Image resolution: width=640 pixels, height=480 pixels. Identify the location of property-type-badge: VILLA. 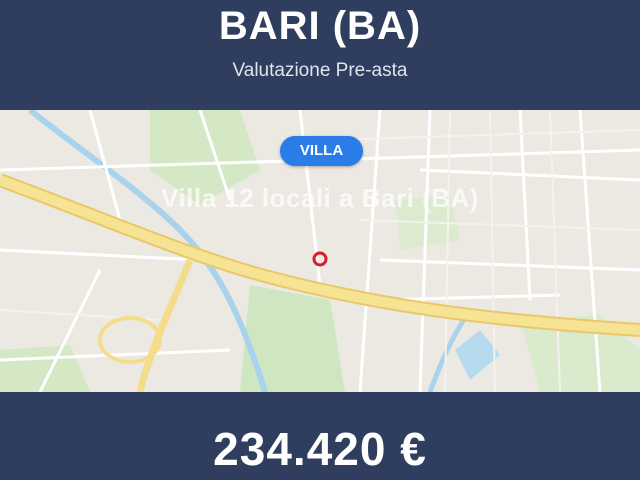
(321, 151).